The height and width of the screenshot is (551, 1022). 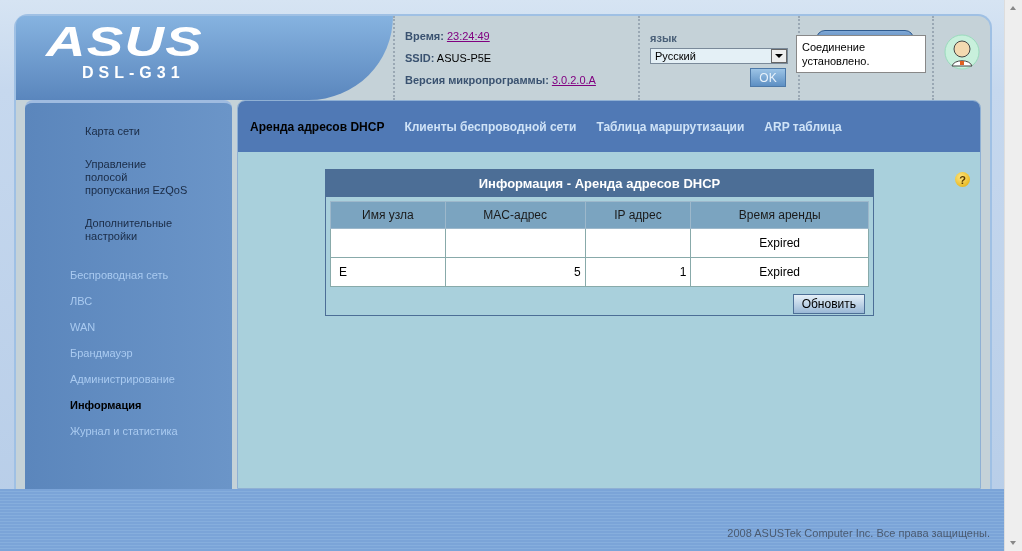 What do you see at coordinates (388, 272) in the screenshot?
I see `table-cell: E` at bounding box center [388, 272].